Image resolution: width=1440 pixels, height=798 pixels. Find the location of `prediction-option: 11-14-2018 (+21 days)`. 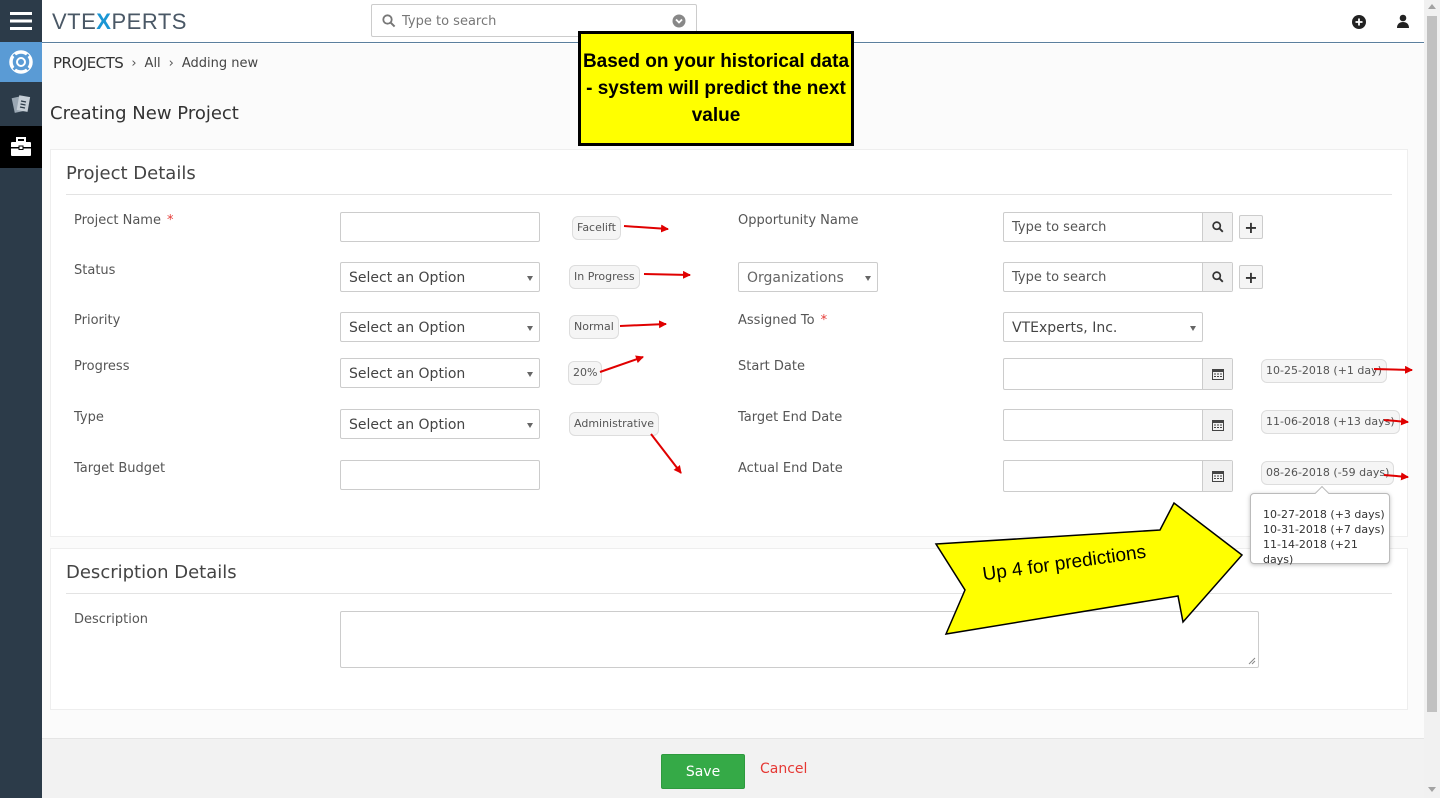

prediction-option: 11-14-2018 (+21 days) is located at coordinates (1326, 552).